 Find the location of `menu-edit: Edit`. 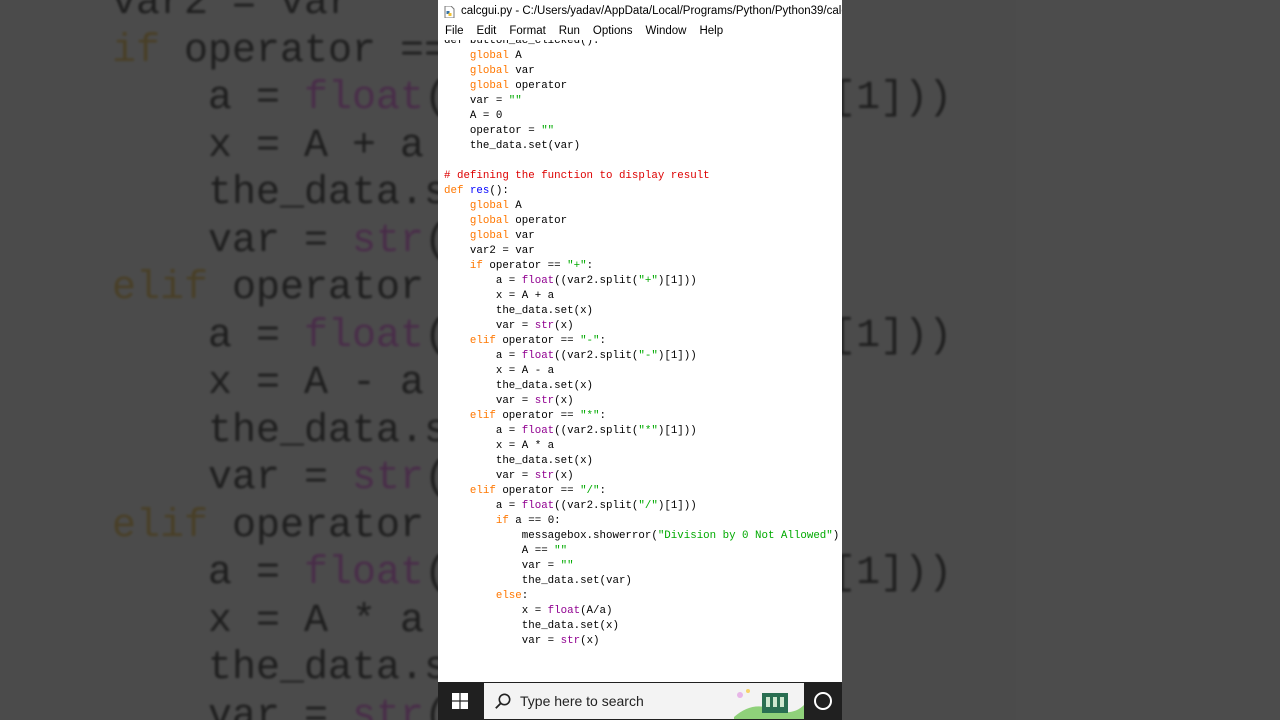

menu-edit: Edit is located at coordinates (486, 31).